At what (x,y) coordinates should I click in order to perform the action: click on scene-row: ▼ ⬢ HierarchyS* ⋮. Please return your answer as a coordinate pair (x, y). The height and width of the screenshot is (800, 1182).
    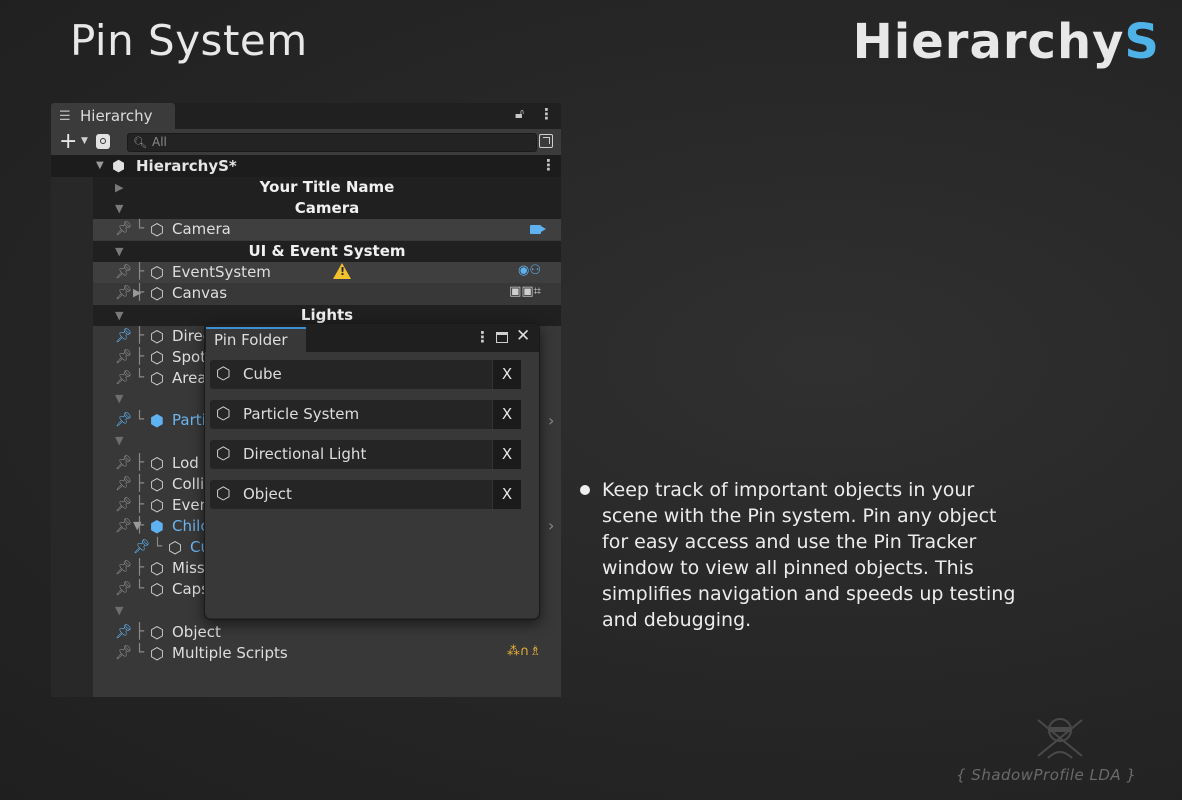
    Looking at the image, I should click on (306, 166).